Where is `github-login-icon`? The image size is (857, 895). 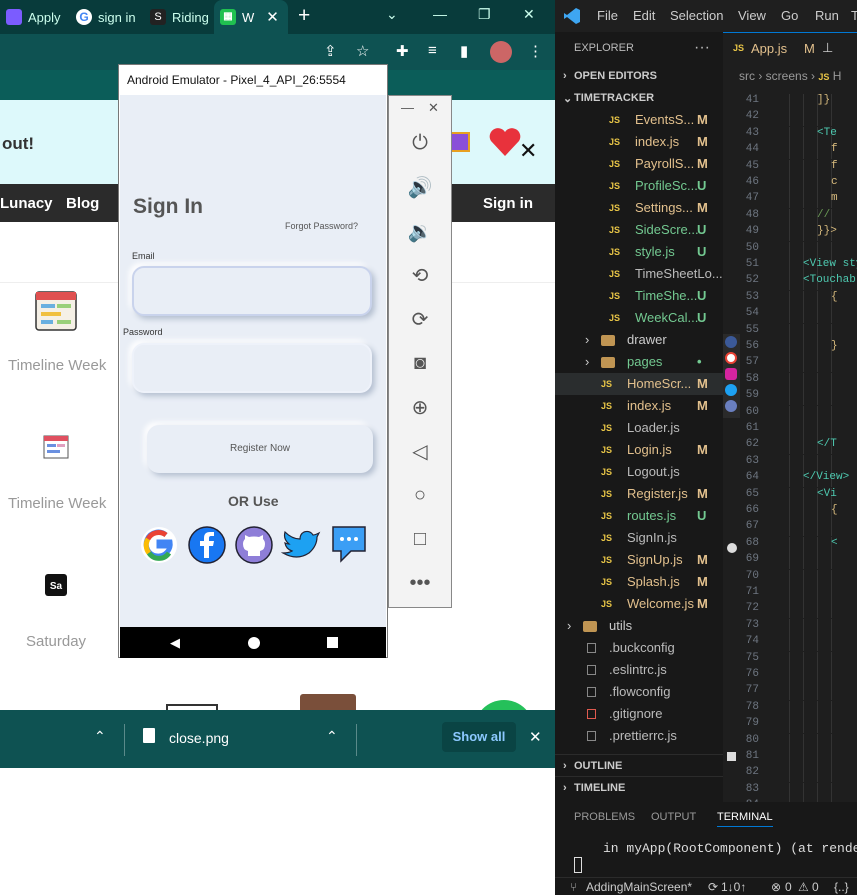
github-login-icon is located at coordinates (254, 545).